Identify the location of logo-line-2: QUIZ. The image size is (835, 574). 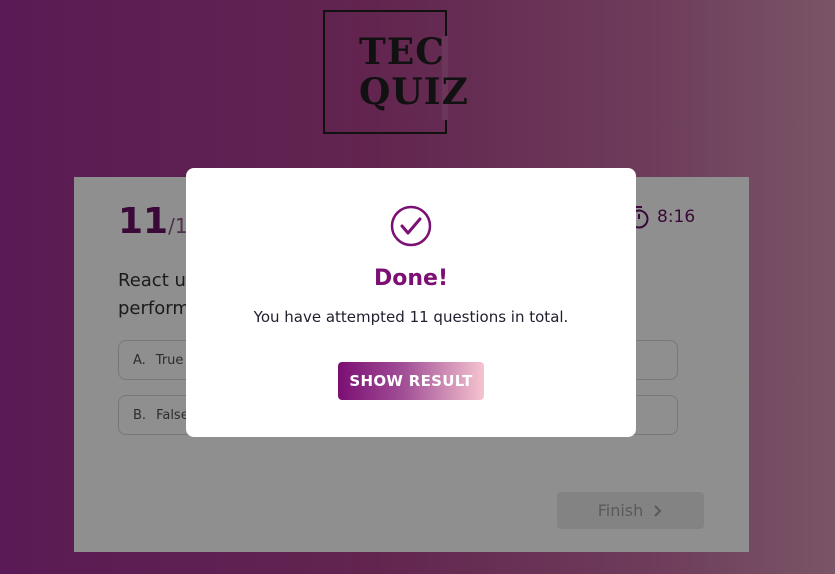
(414, 92).